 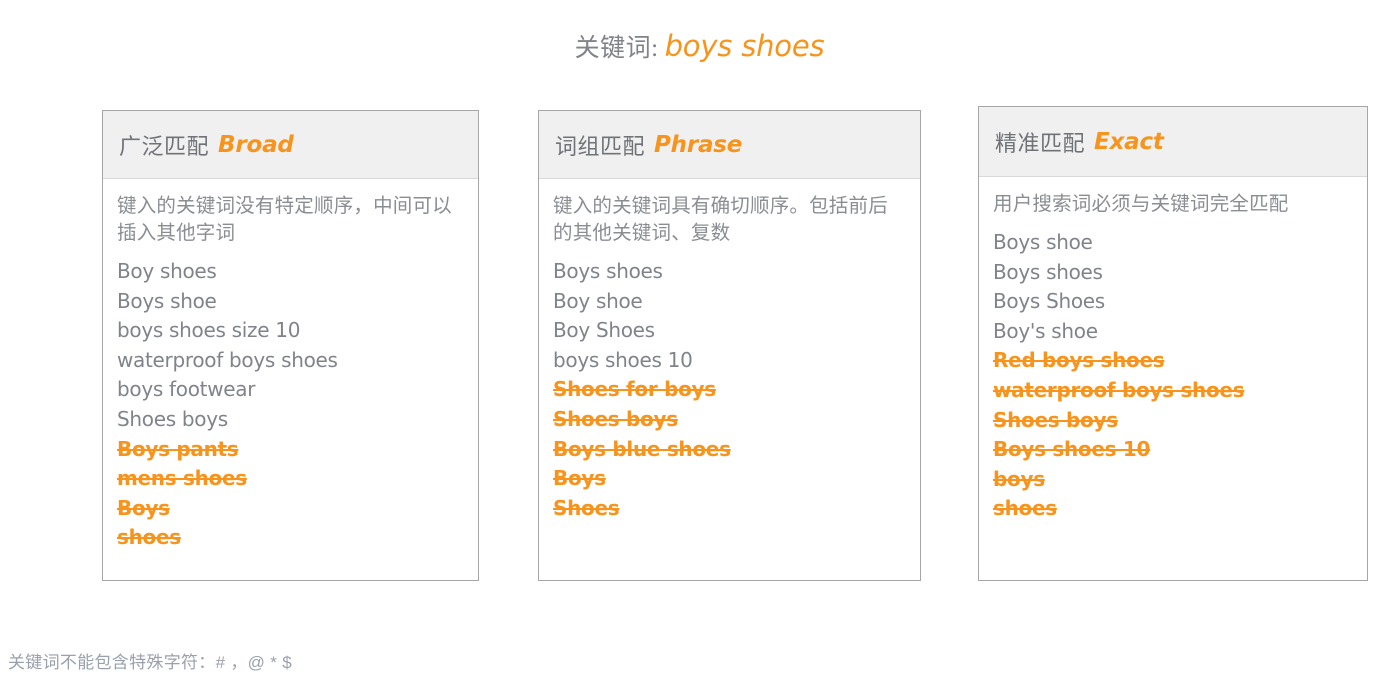 I want to click on card-phrase-title-cn: 词组匹配, so click(x=600, y=146).